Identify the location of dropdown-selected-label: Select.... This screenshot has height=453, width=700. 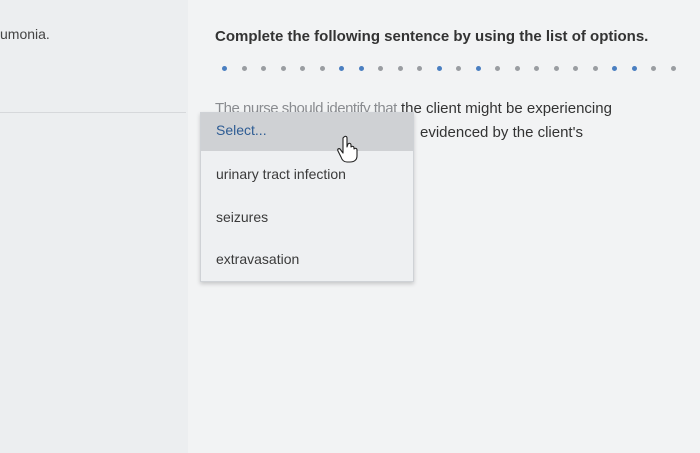
(241, 130).